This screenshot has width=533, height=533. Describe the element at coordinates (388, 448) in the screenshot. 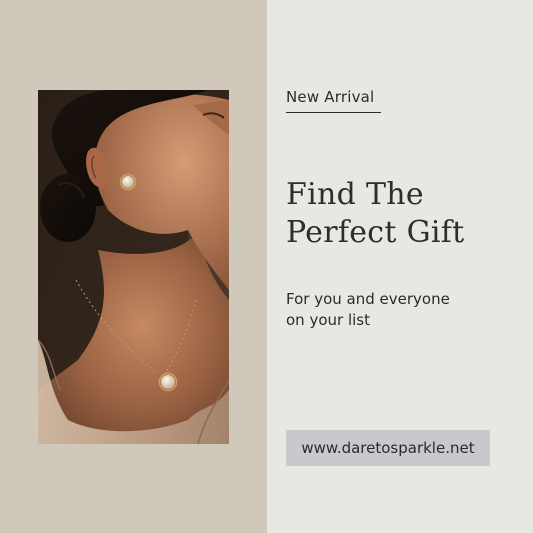

I see `website-url-link: www.daretosparkle.net` at that location.